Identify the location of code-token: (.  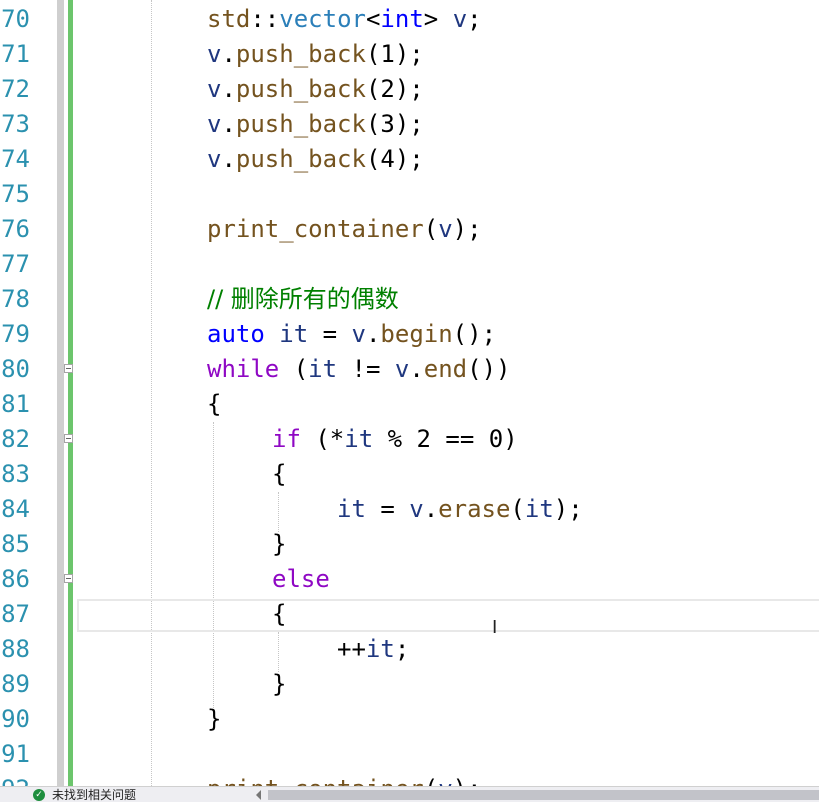
(517, 509).